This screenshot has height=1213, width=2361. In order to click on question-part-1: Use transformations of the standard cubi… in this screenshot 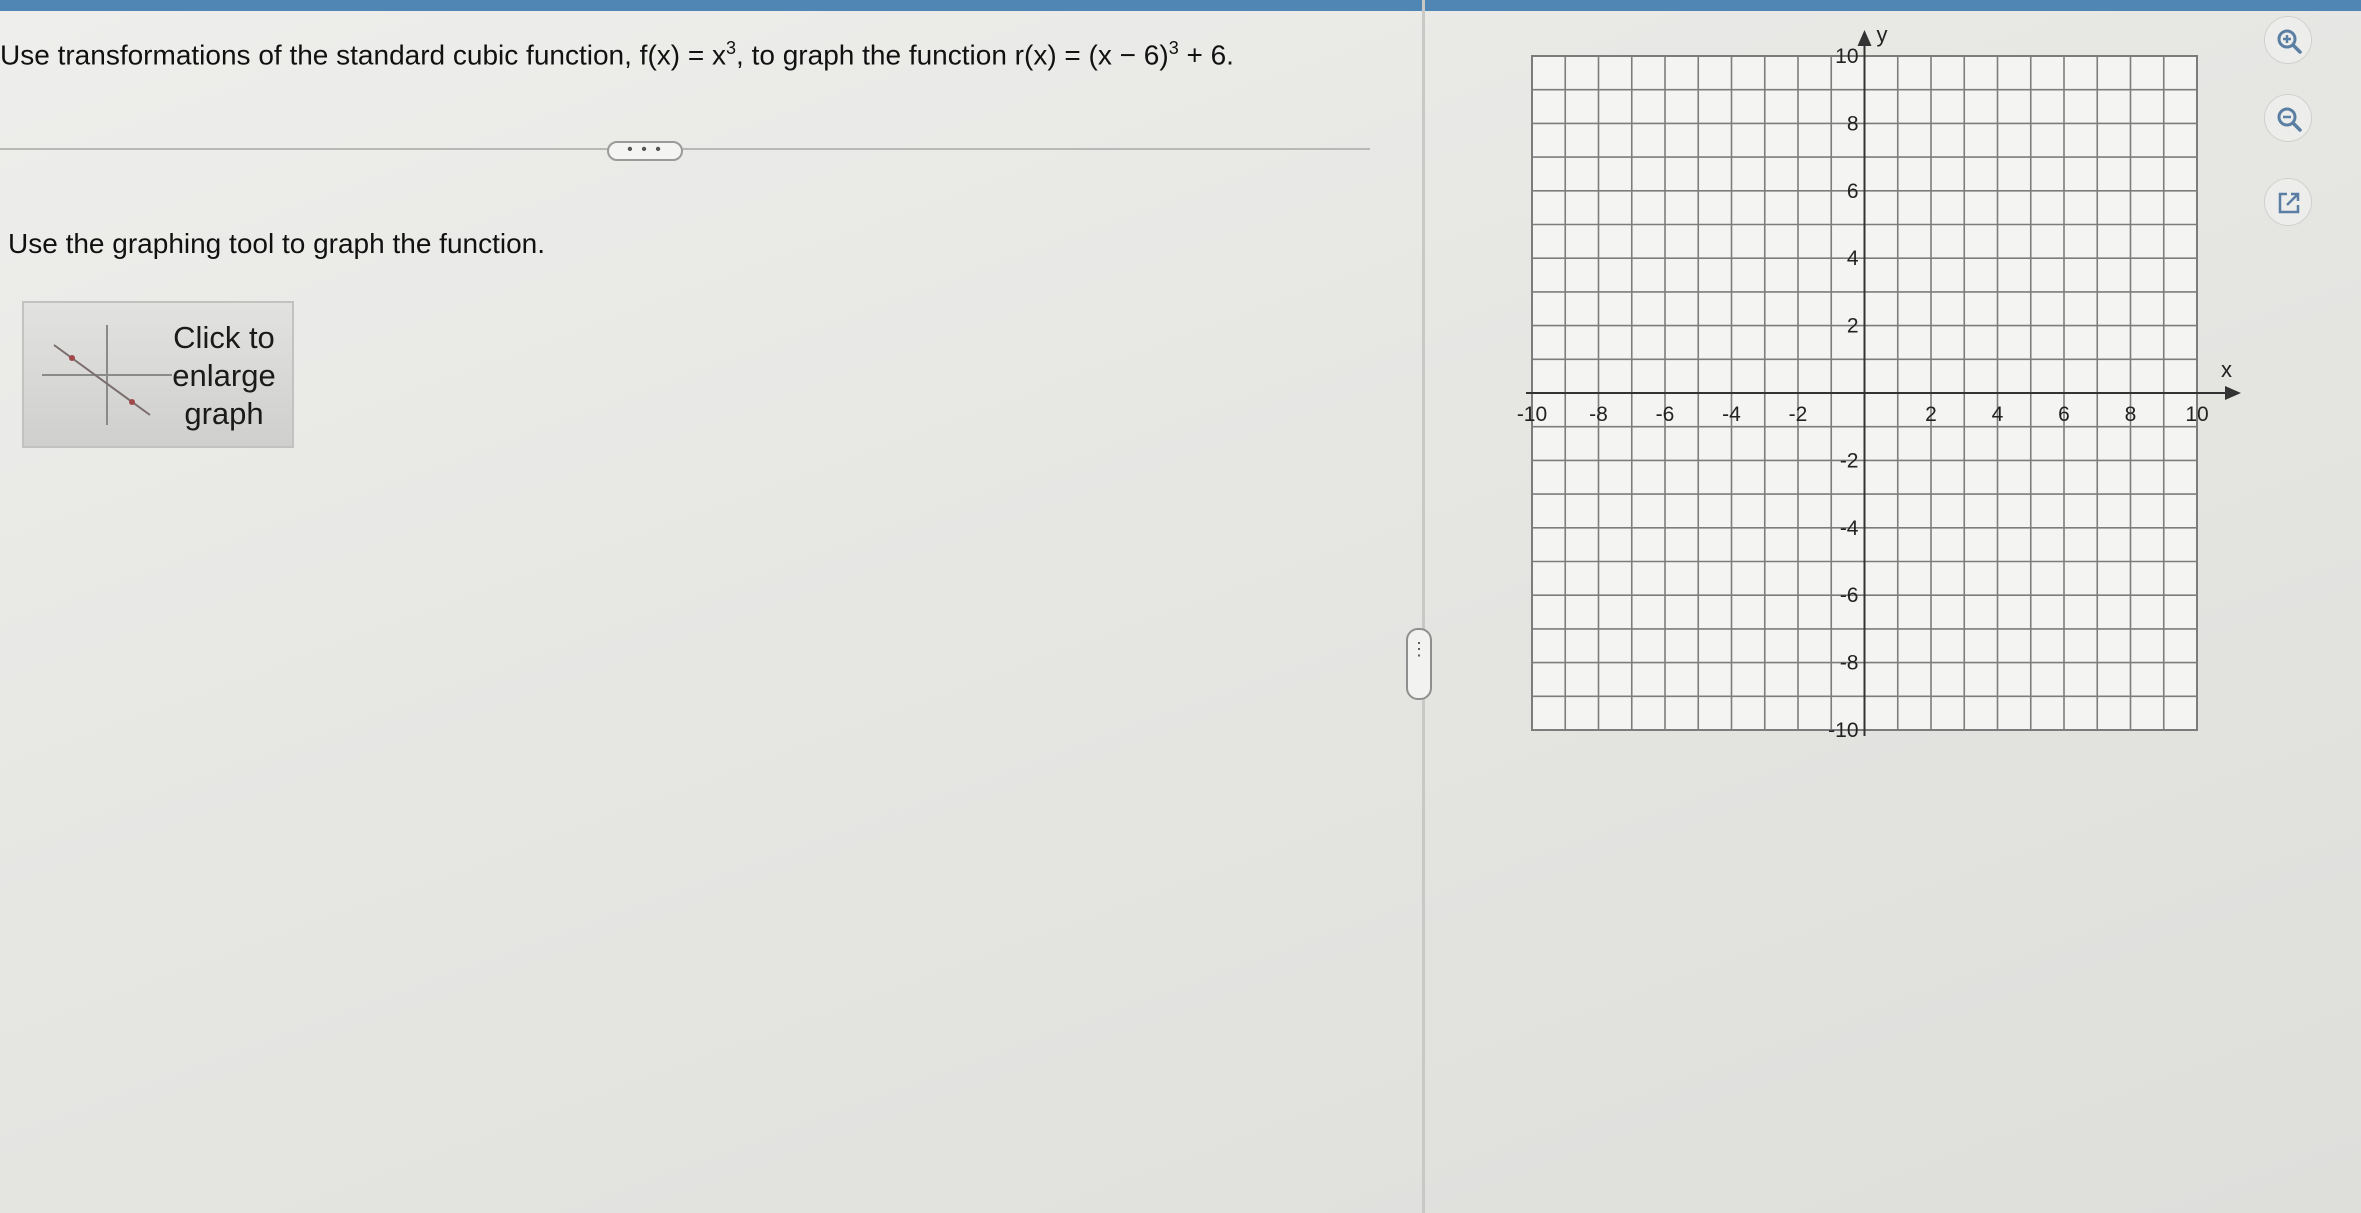, I will do `click(363, 55)`.